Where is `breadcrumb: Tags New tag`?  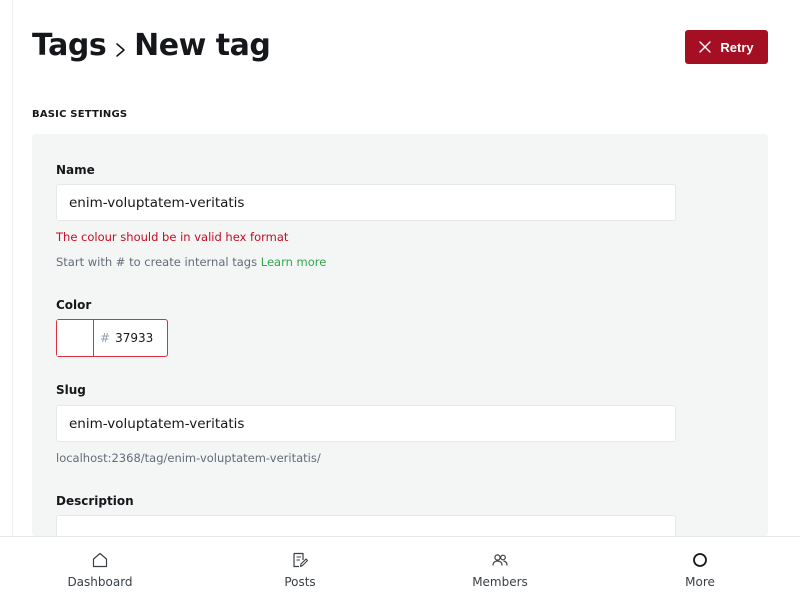 breadcrumb: Tags New tag is located at coordinates (151, 45).